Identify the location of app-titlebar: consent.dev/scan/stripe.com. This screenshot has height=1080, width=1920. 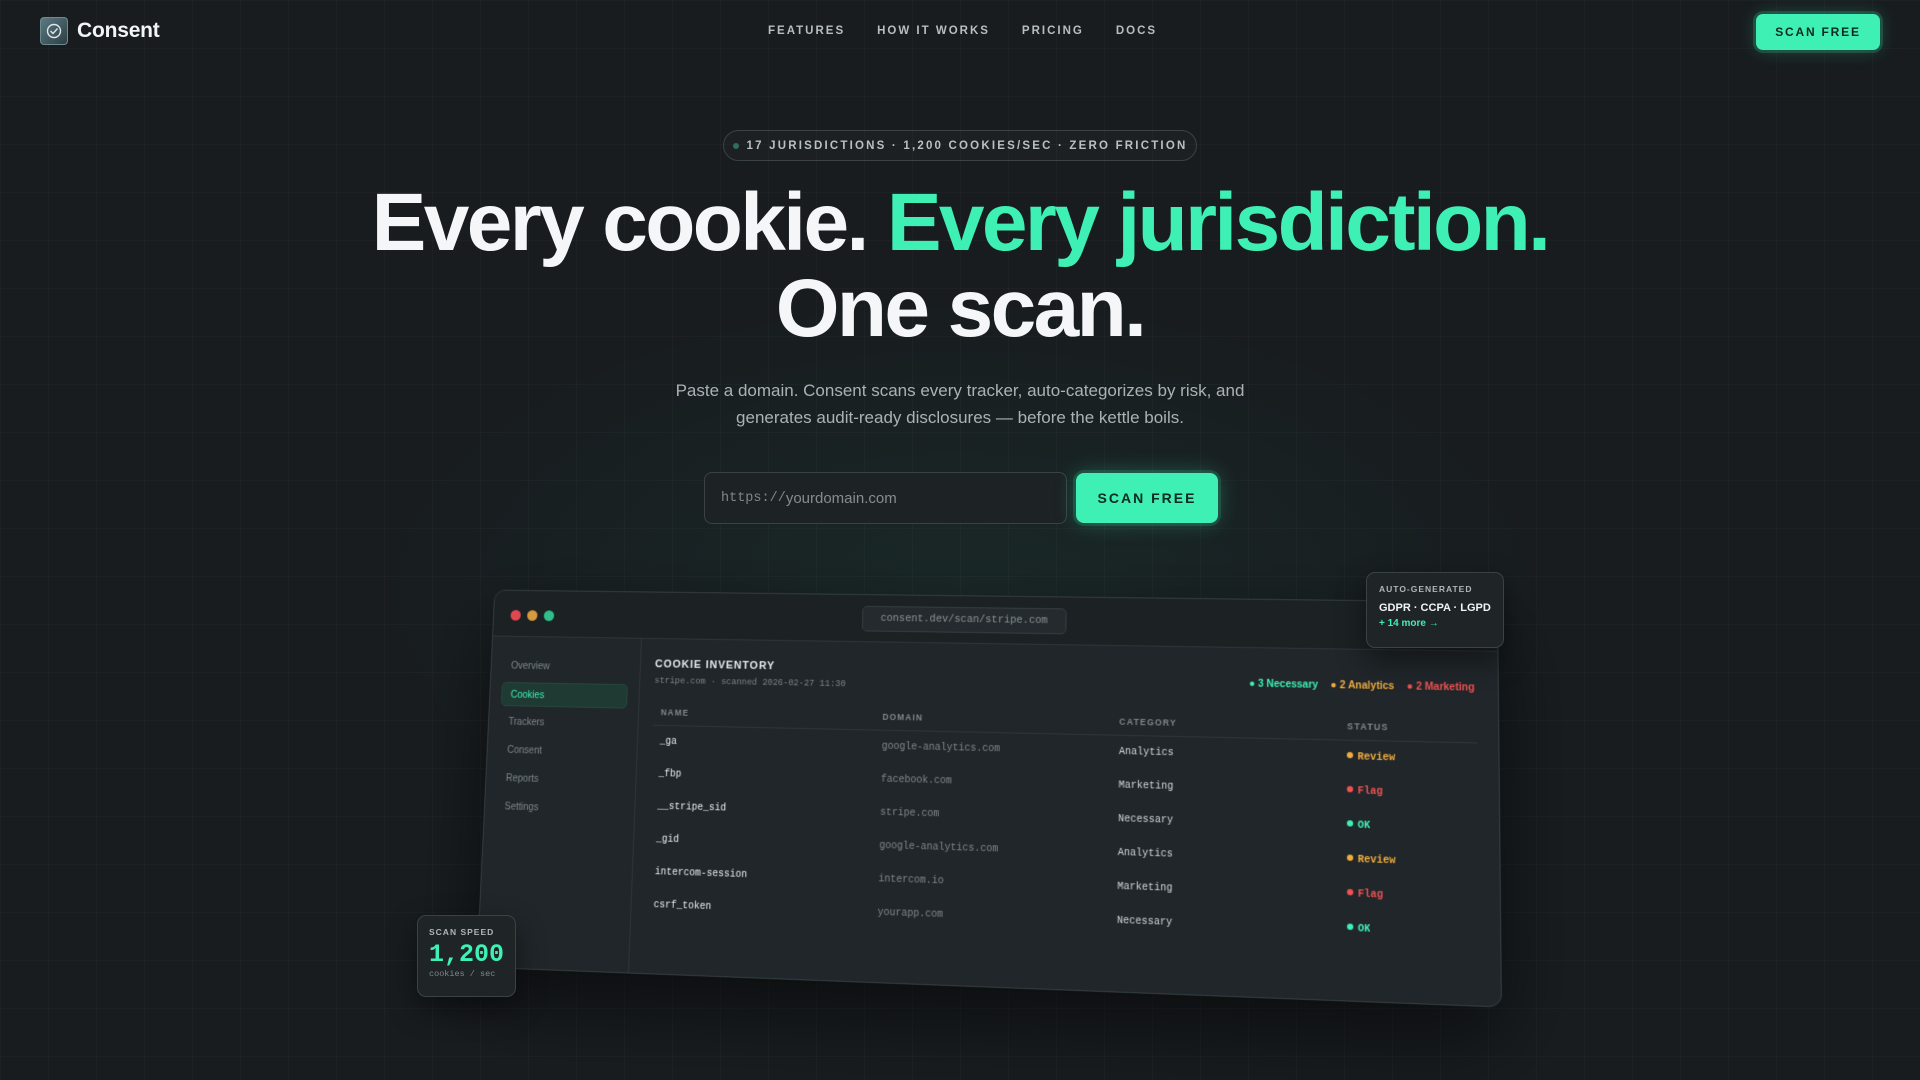
(995, 621).